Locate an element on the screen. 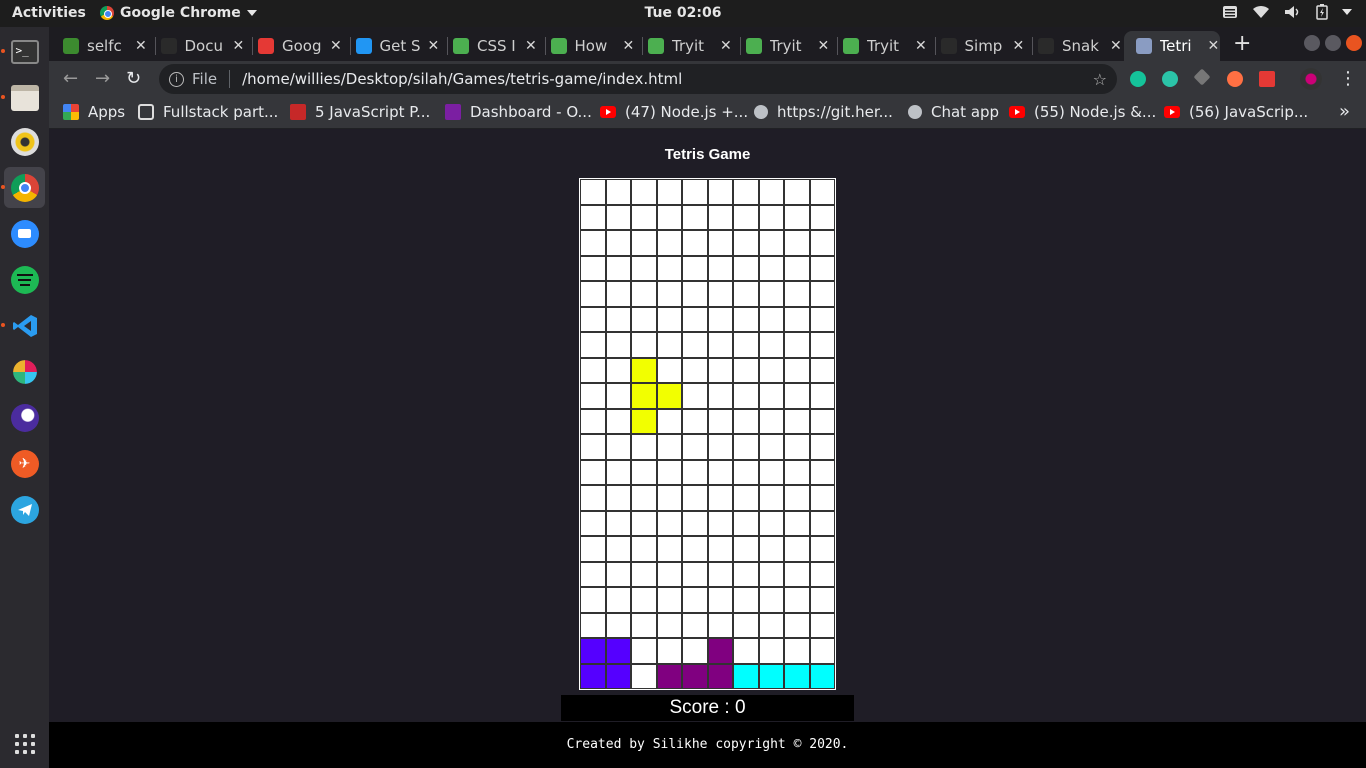 The height and width of the screenshot is (768, 1366). bookmark-star-icon: ☆ is located at coordinates (1100, 79).